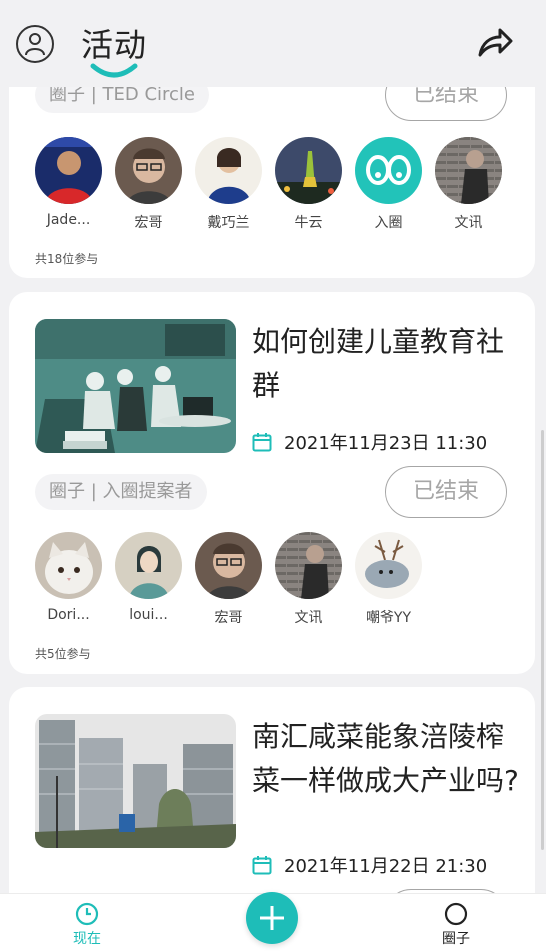 This screenshot has height=951, width=546. What do you see at coordinates (456, 939) in the screenshot?
I see `nav-circle-label: 圈子` at bounding box center [456, 939].